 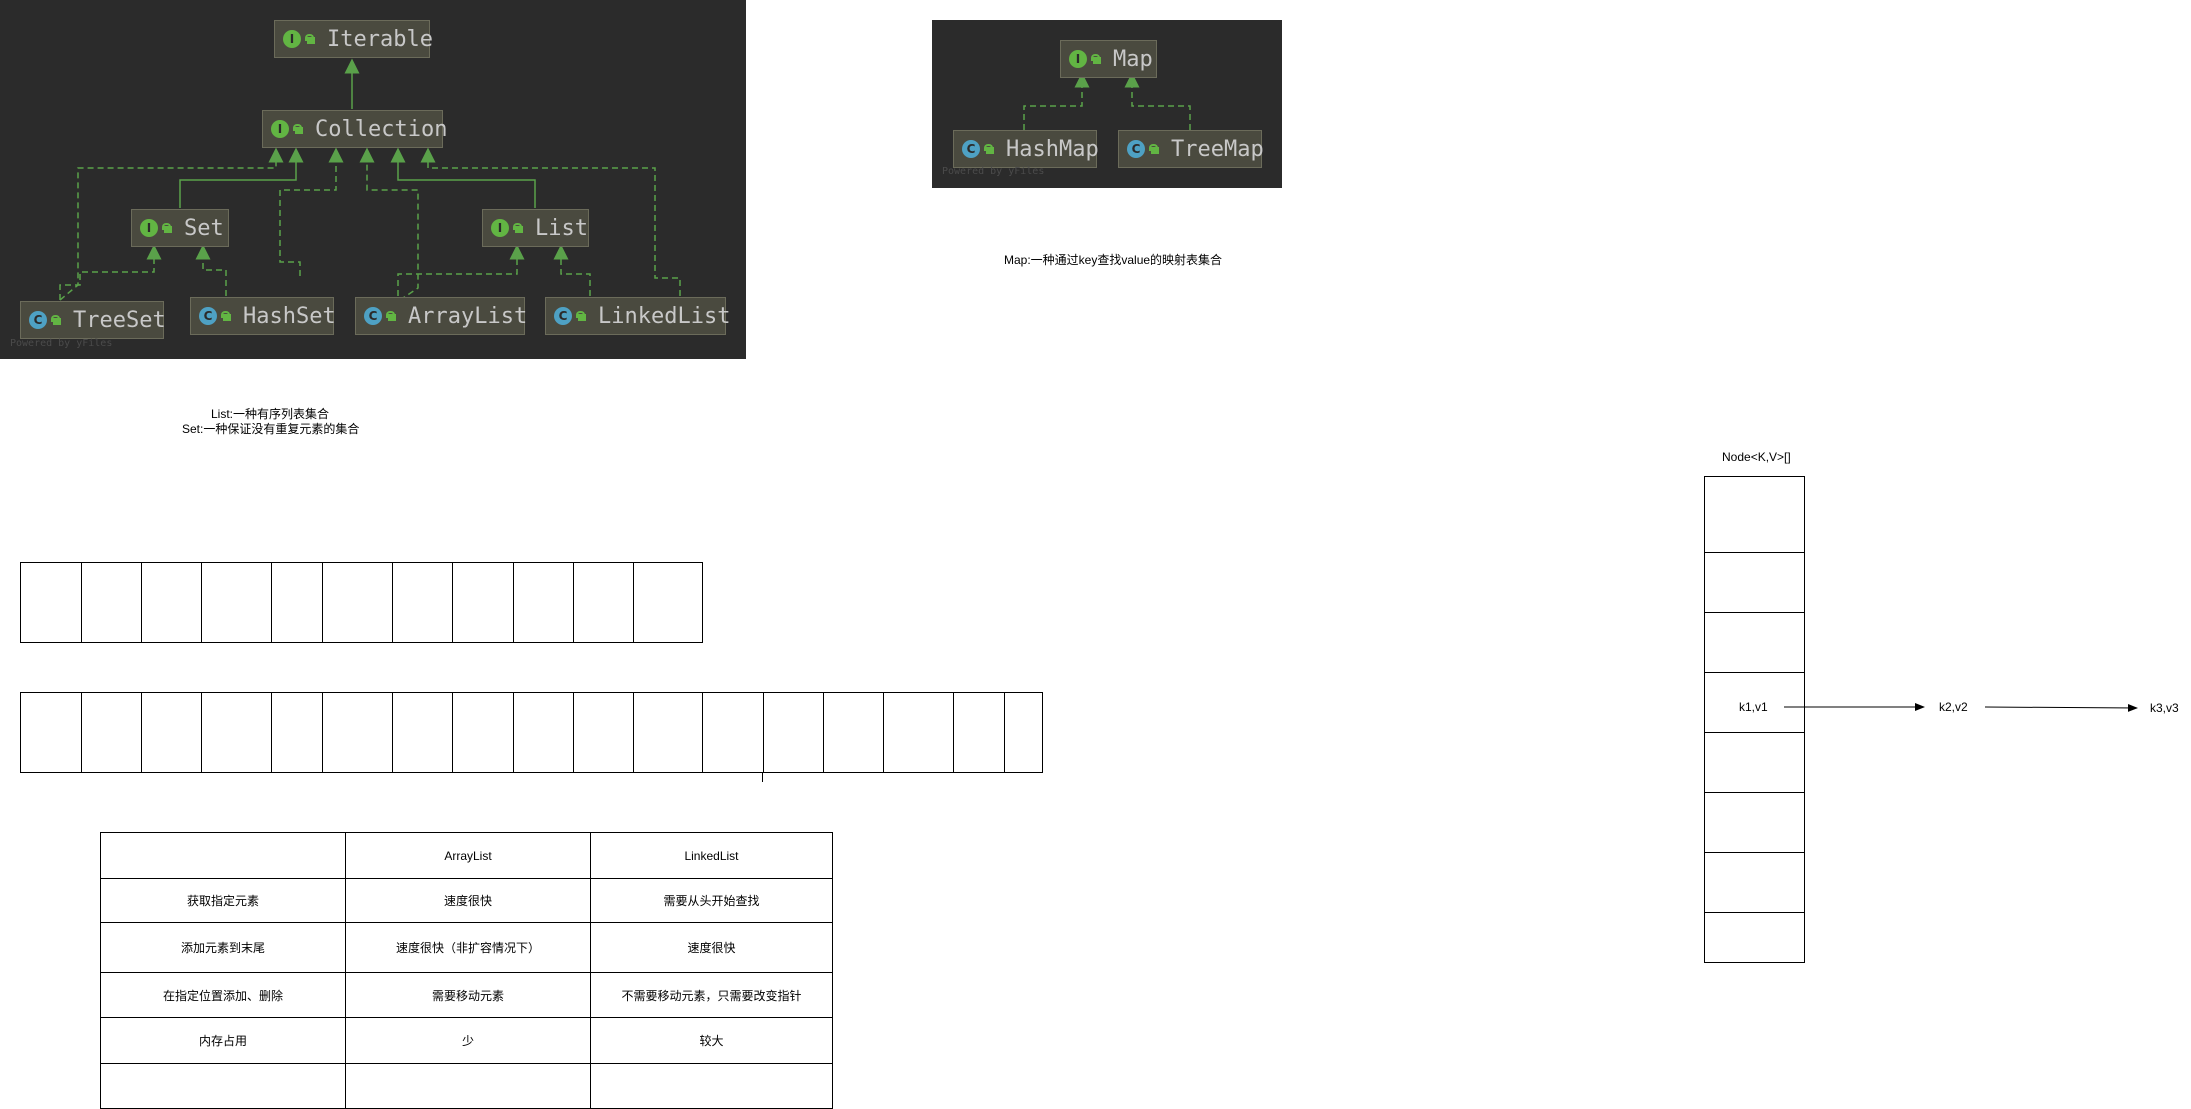 I want to click on table-cell: 少, so click(x=468, y=1040).